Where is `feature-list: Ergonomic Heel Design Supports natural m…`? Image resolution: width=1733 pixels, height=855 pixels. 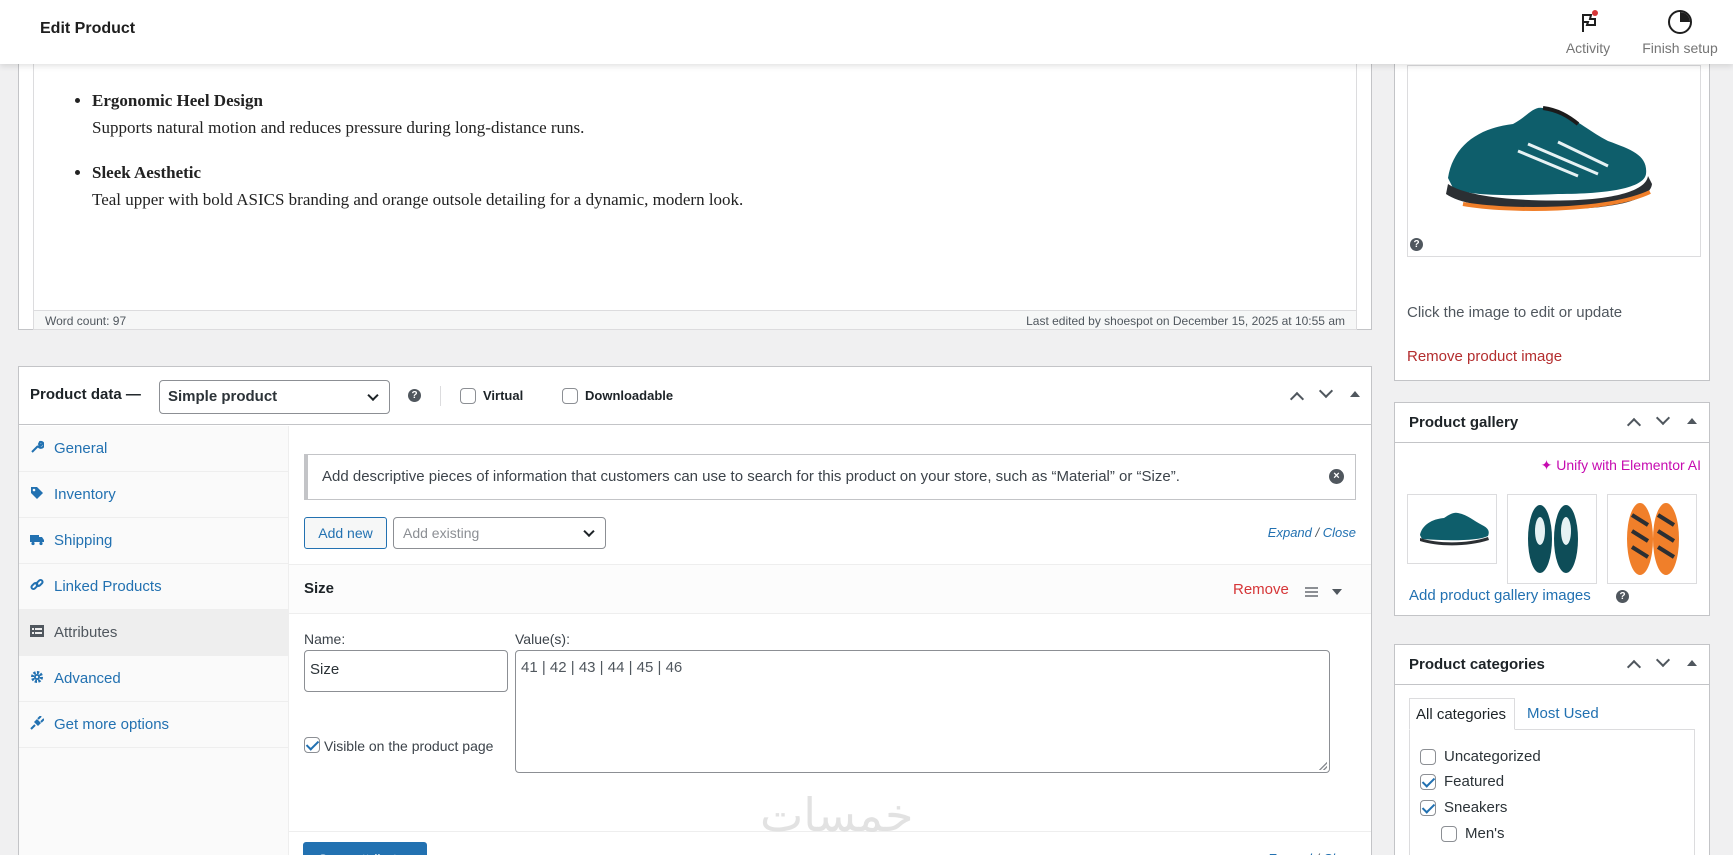
feature-list: Ergonomic Heel Design Supports natural m… is located at coordinates (704, 159).